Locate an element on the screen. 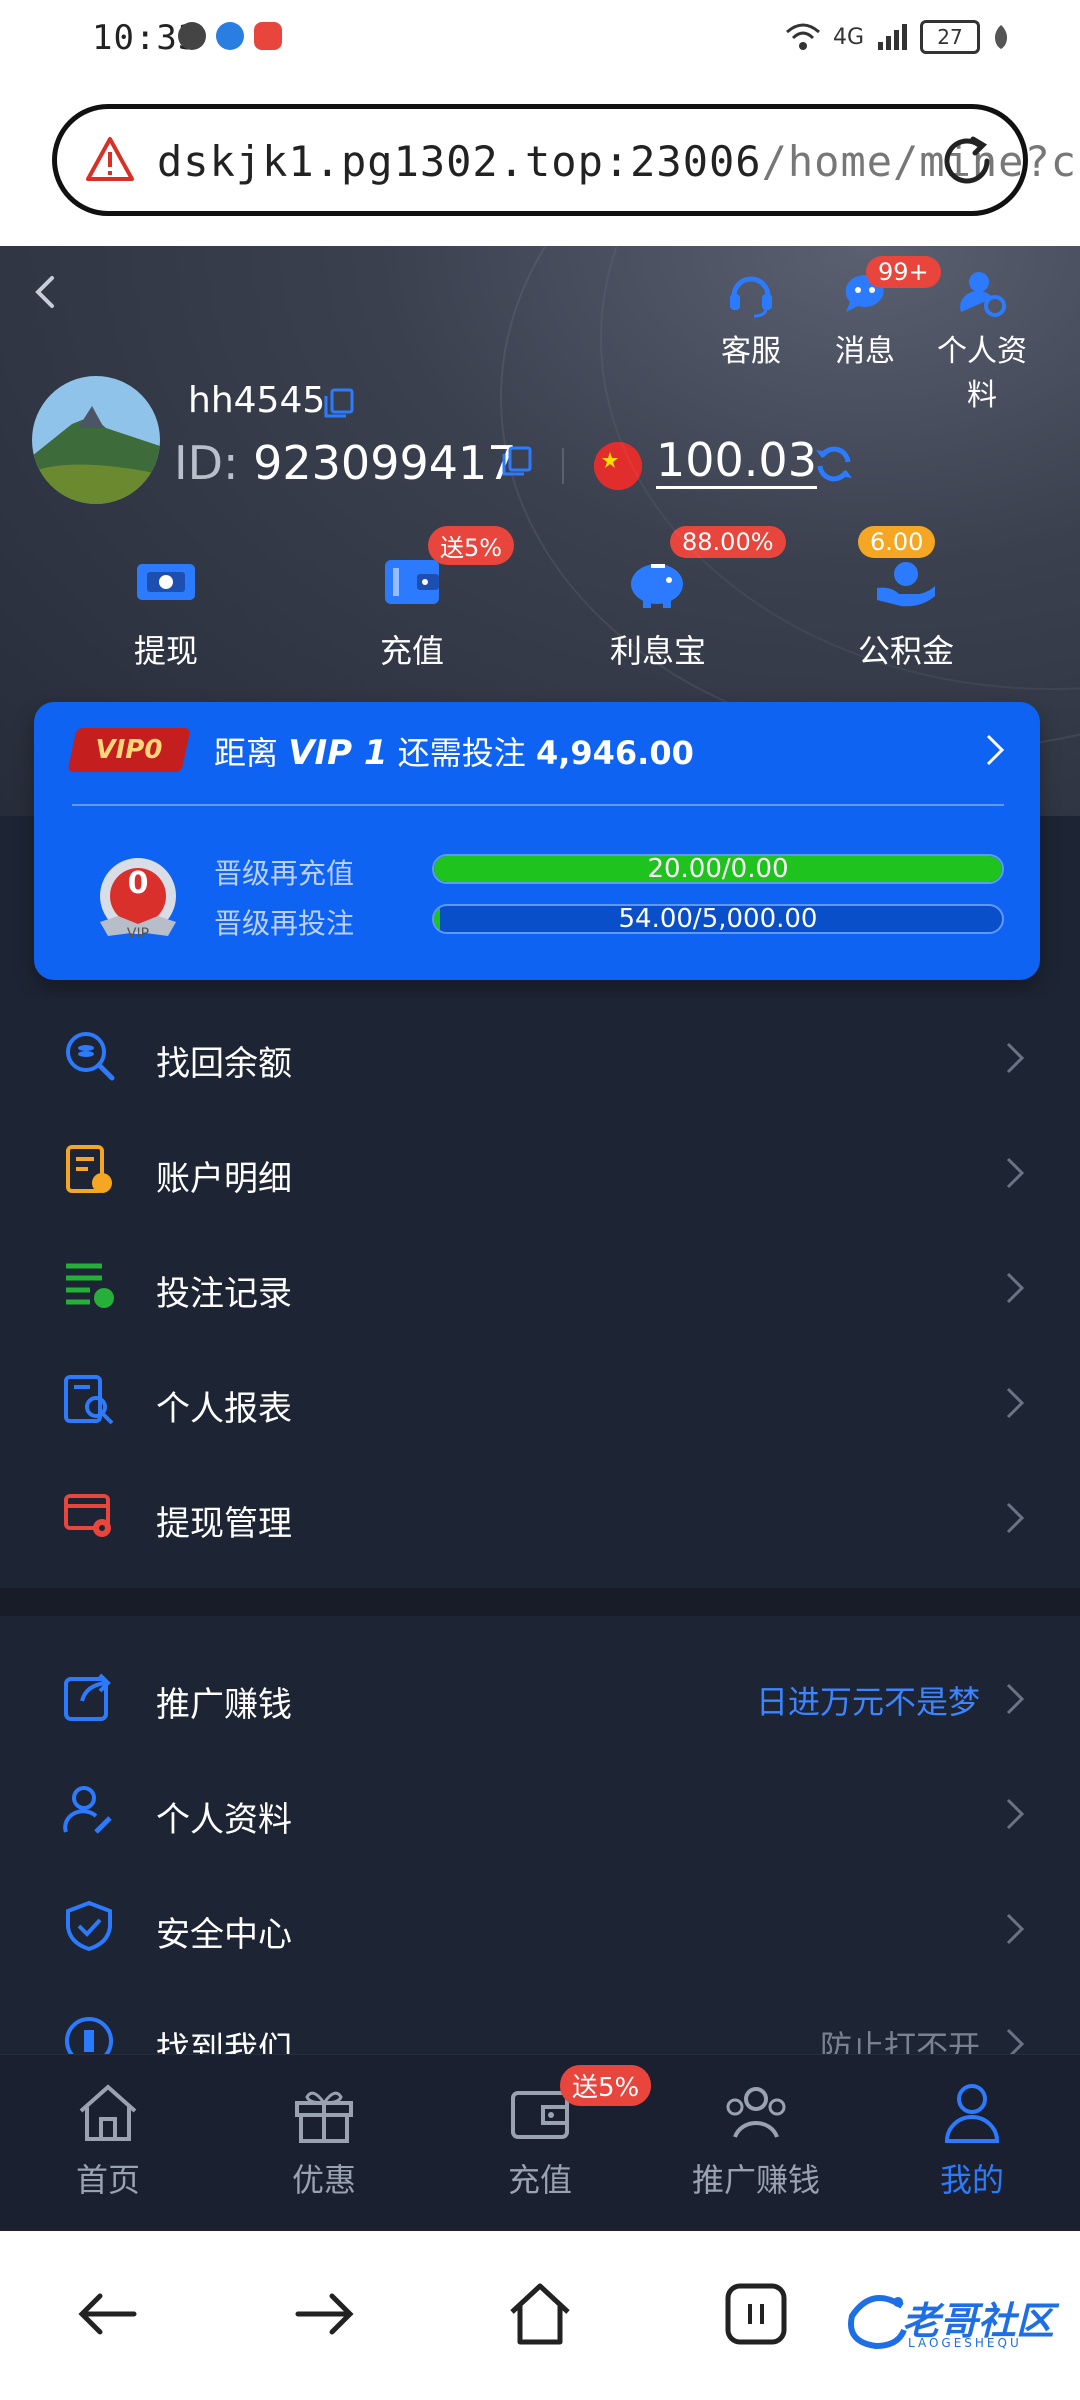 Image resolution: width=1080 pixels, height=2400 pixels. huawei-icon is located at coordinates (268, 36).